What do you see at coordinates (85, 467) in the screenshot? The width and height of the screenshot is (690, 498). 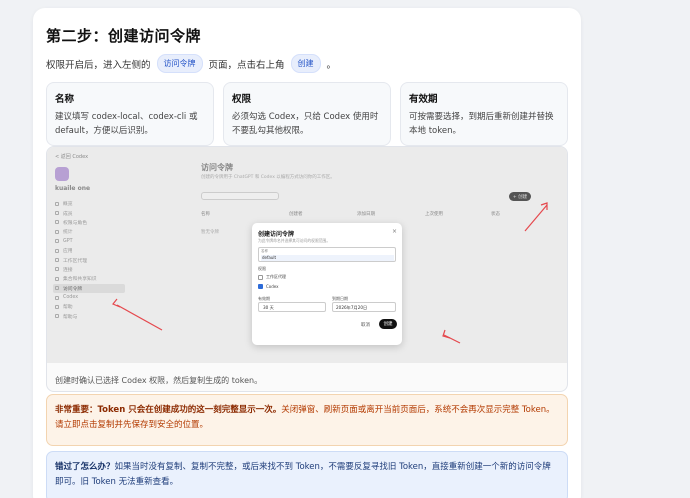 I see `info-lead: 错过了怎么办？` at bounding box center [85, 467].